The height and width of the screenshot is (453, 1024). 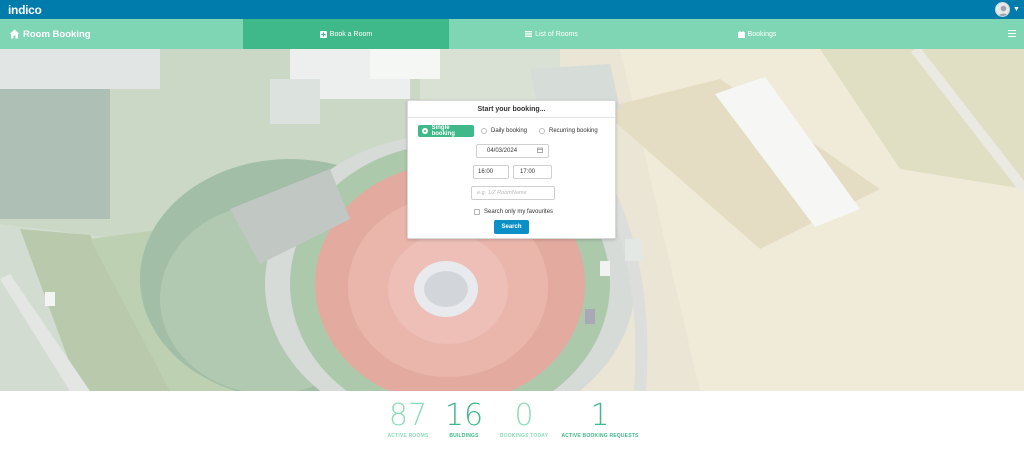 What do you see at coordinates (1012, 33) in the screenshot?
I see `hamburger-icon` at bounding box center [1012, 33].